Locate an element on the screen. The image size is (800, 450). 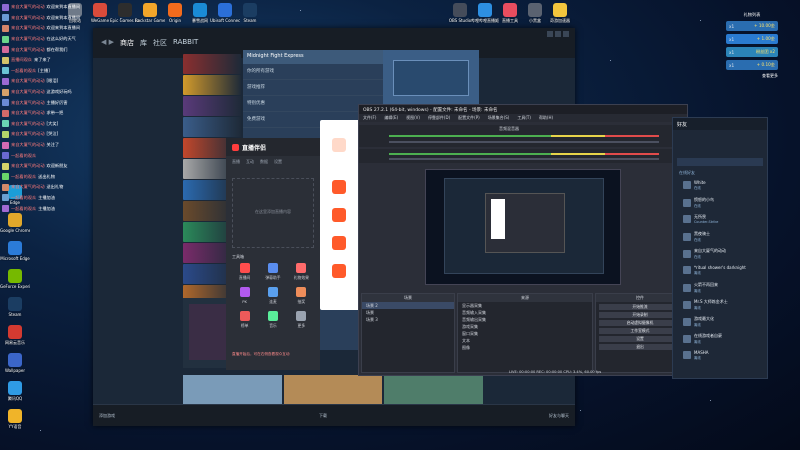
tool-button: 音乐 is located at coordinates (272, 320).